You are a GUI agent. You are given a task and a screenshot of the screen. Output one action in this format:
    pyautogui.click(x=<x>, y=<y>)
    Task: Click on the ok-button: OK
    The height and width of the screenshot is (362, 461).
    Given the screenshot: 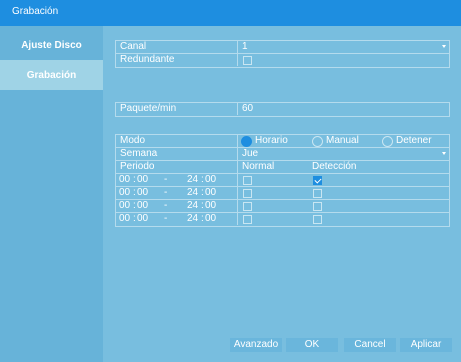 What is the action you would take?
    pyautogui.click(x=312, y=345)
    